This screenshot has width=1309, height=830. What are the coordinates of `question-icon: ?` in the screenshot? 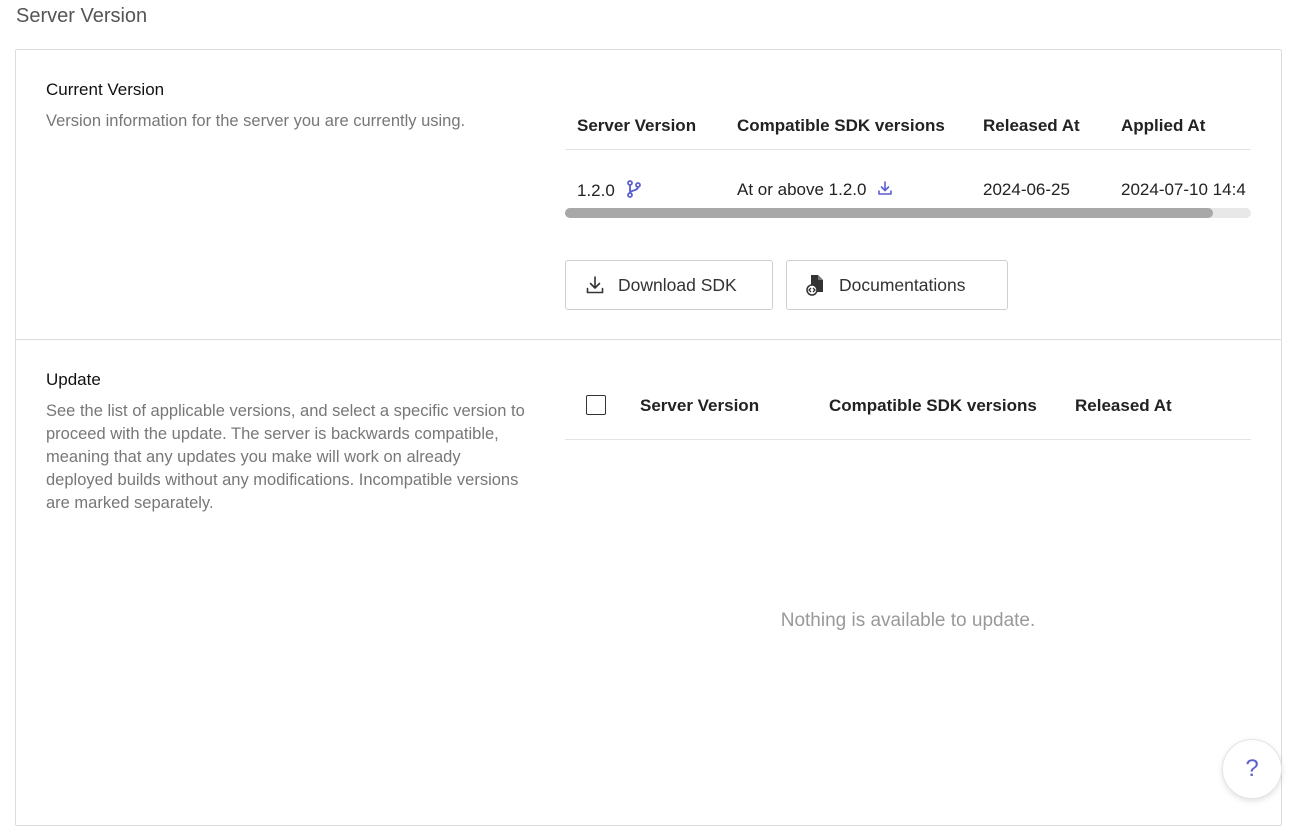 It's located at (1252, 768).